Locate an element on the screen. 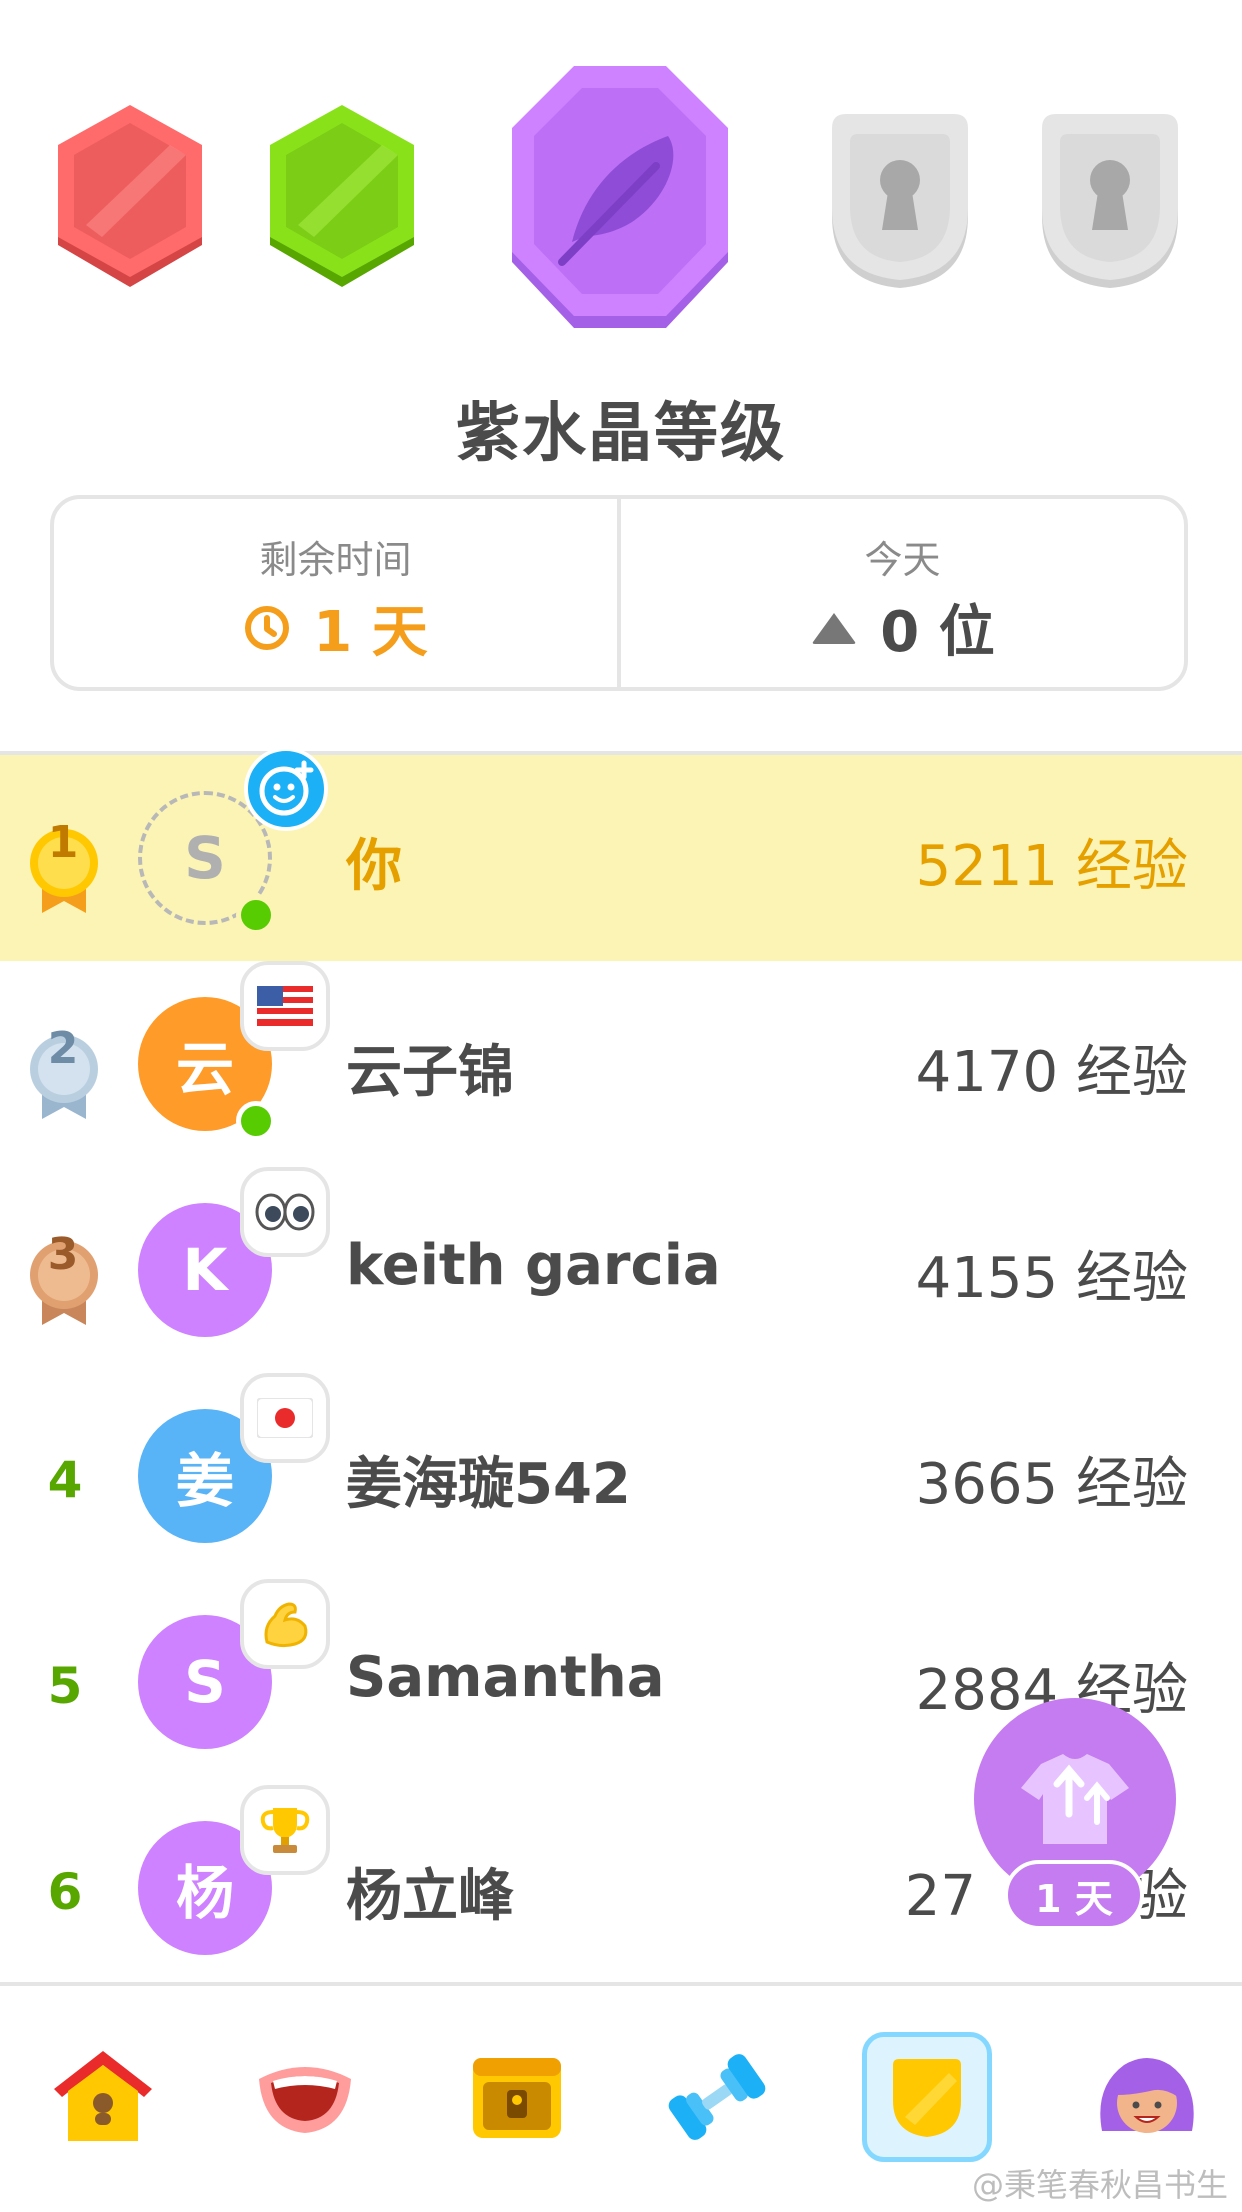  eyes-icon is located at coordinates (285, 1212).